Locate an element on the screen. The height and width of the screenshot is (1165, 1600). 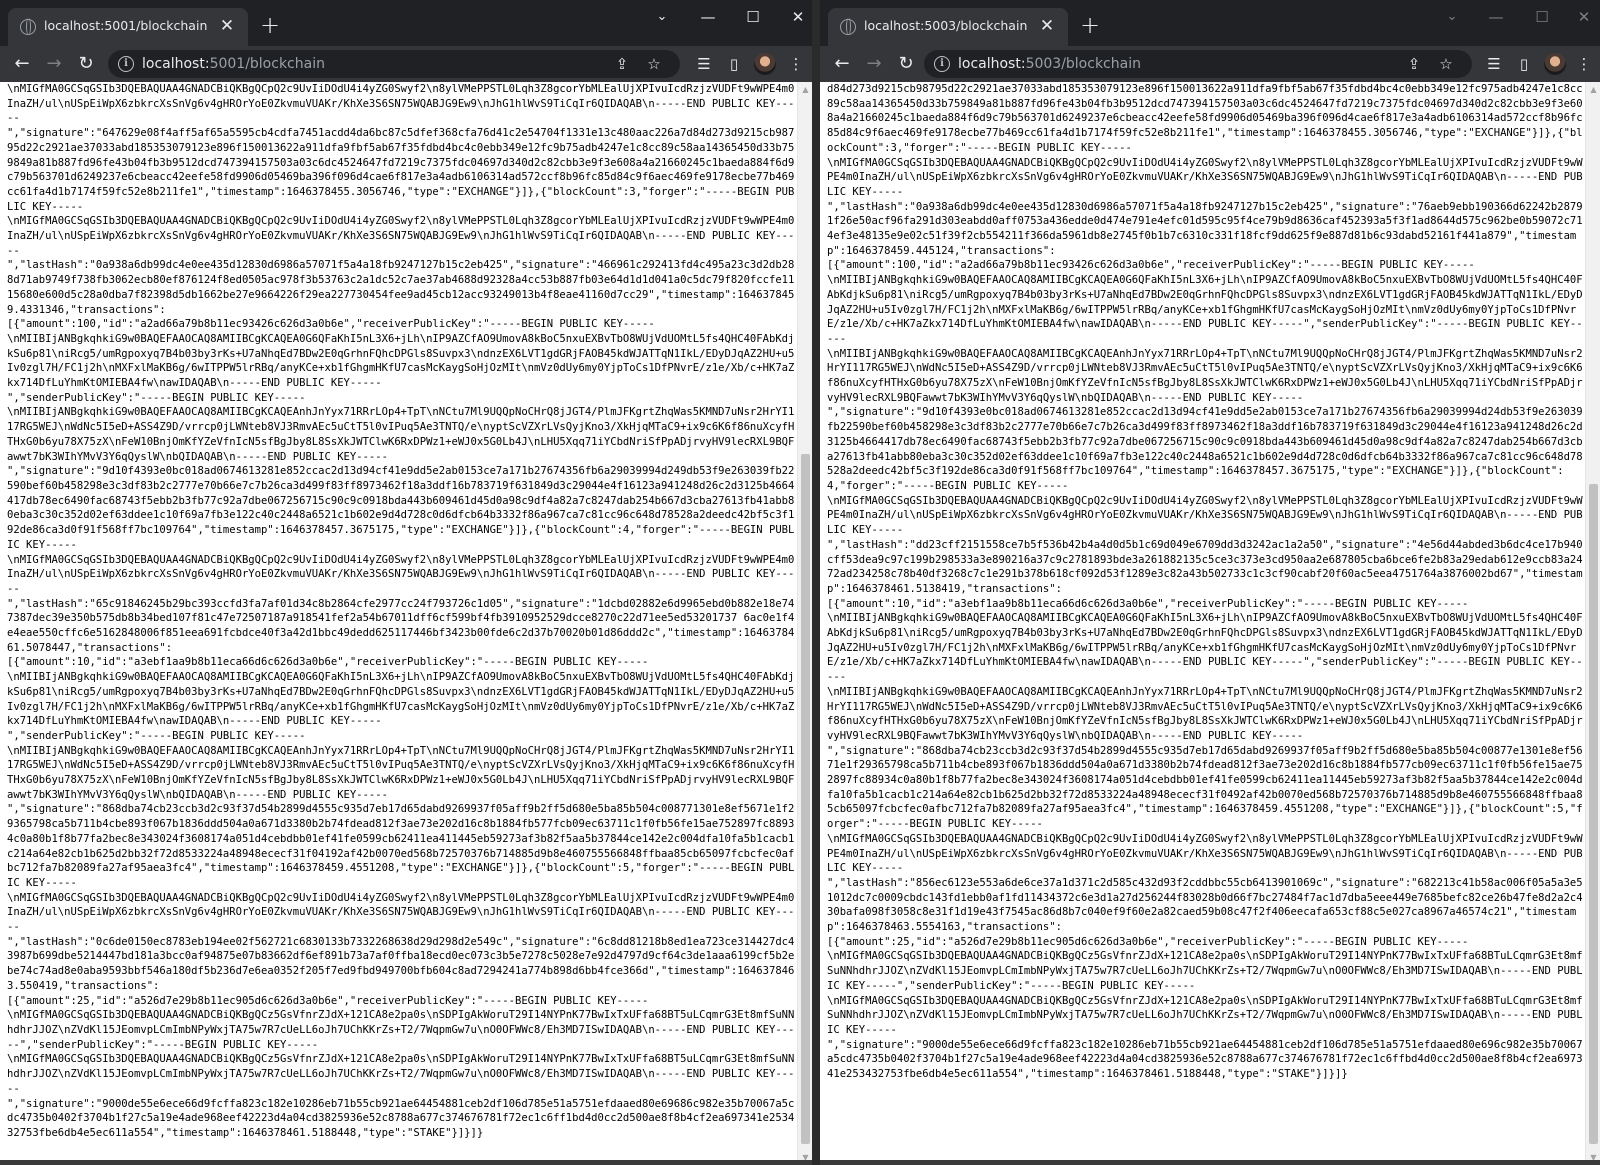
tab-blockchain-5003: localhost:5003/blockchain ✕ is located at coordinates (948, 27).